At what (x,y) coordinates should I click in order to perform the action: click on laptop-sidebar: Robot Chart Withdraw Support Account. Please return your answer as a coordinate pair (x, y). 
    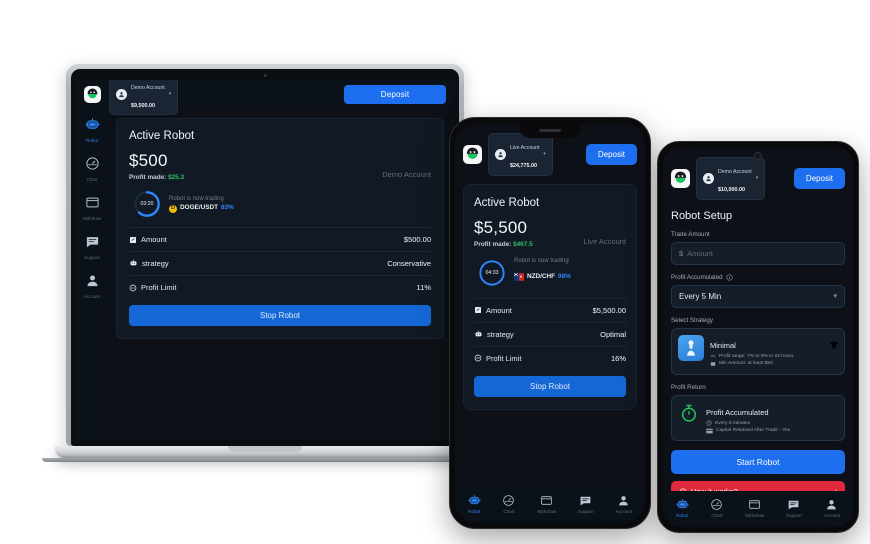
    Looking at the image, I should click on (92, 274).